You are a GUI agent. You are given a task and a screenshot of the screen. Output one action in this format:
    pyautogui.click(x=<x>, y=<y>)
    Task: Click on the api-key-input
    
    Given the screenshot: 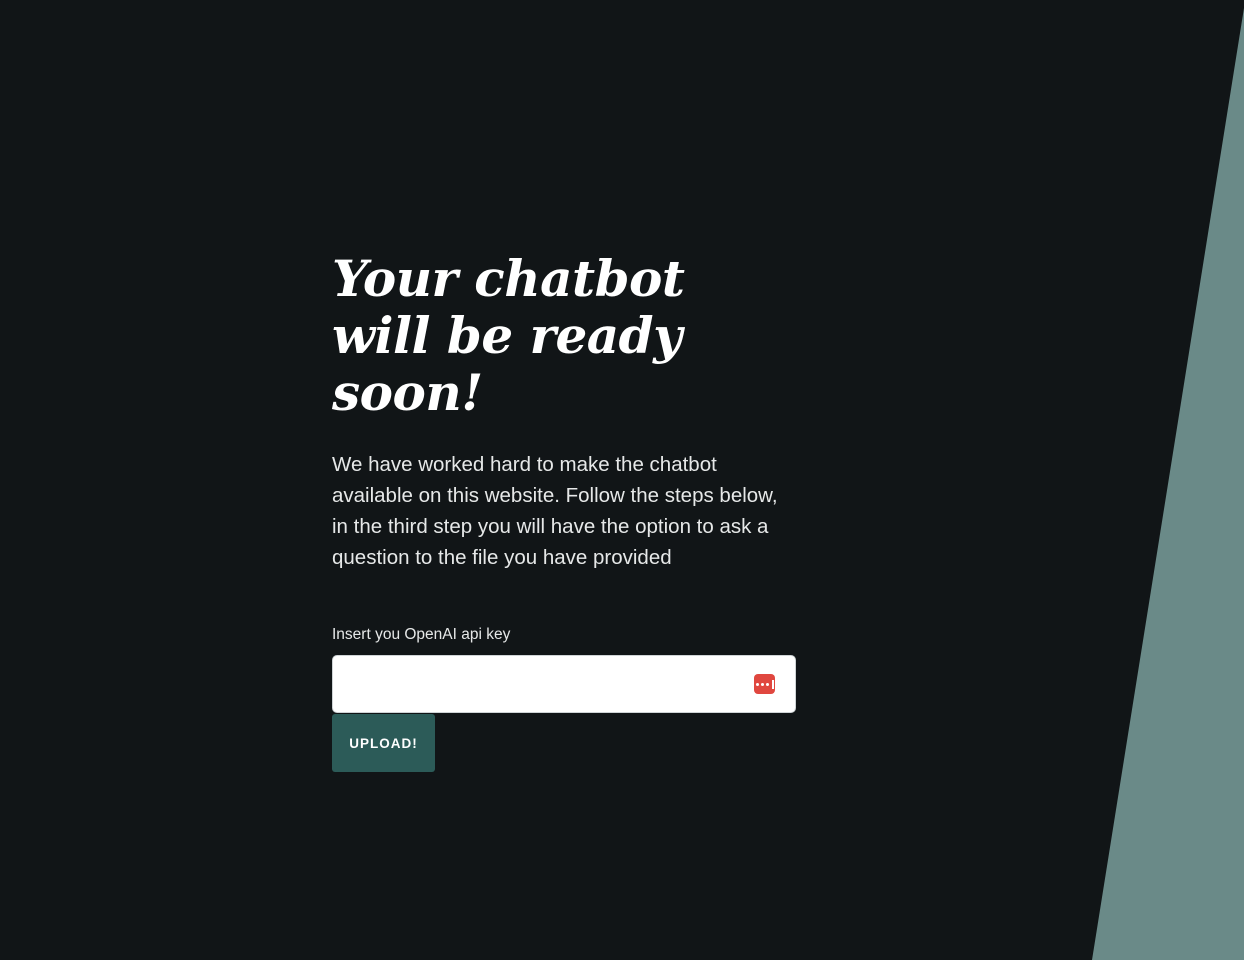 What is the action you would take?
    pyautogui.click(x=564, y=684)
    